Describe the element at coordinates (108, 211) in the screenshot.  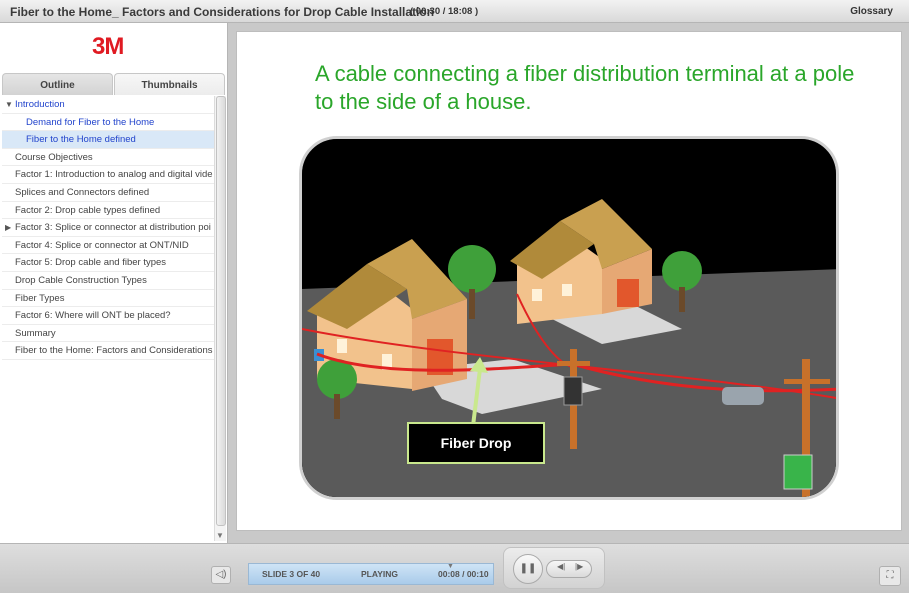
I see `outline-item-factor-2: Factor 2: Drop cable types defined` at that location.